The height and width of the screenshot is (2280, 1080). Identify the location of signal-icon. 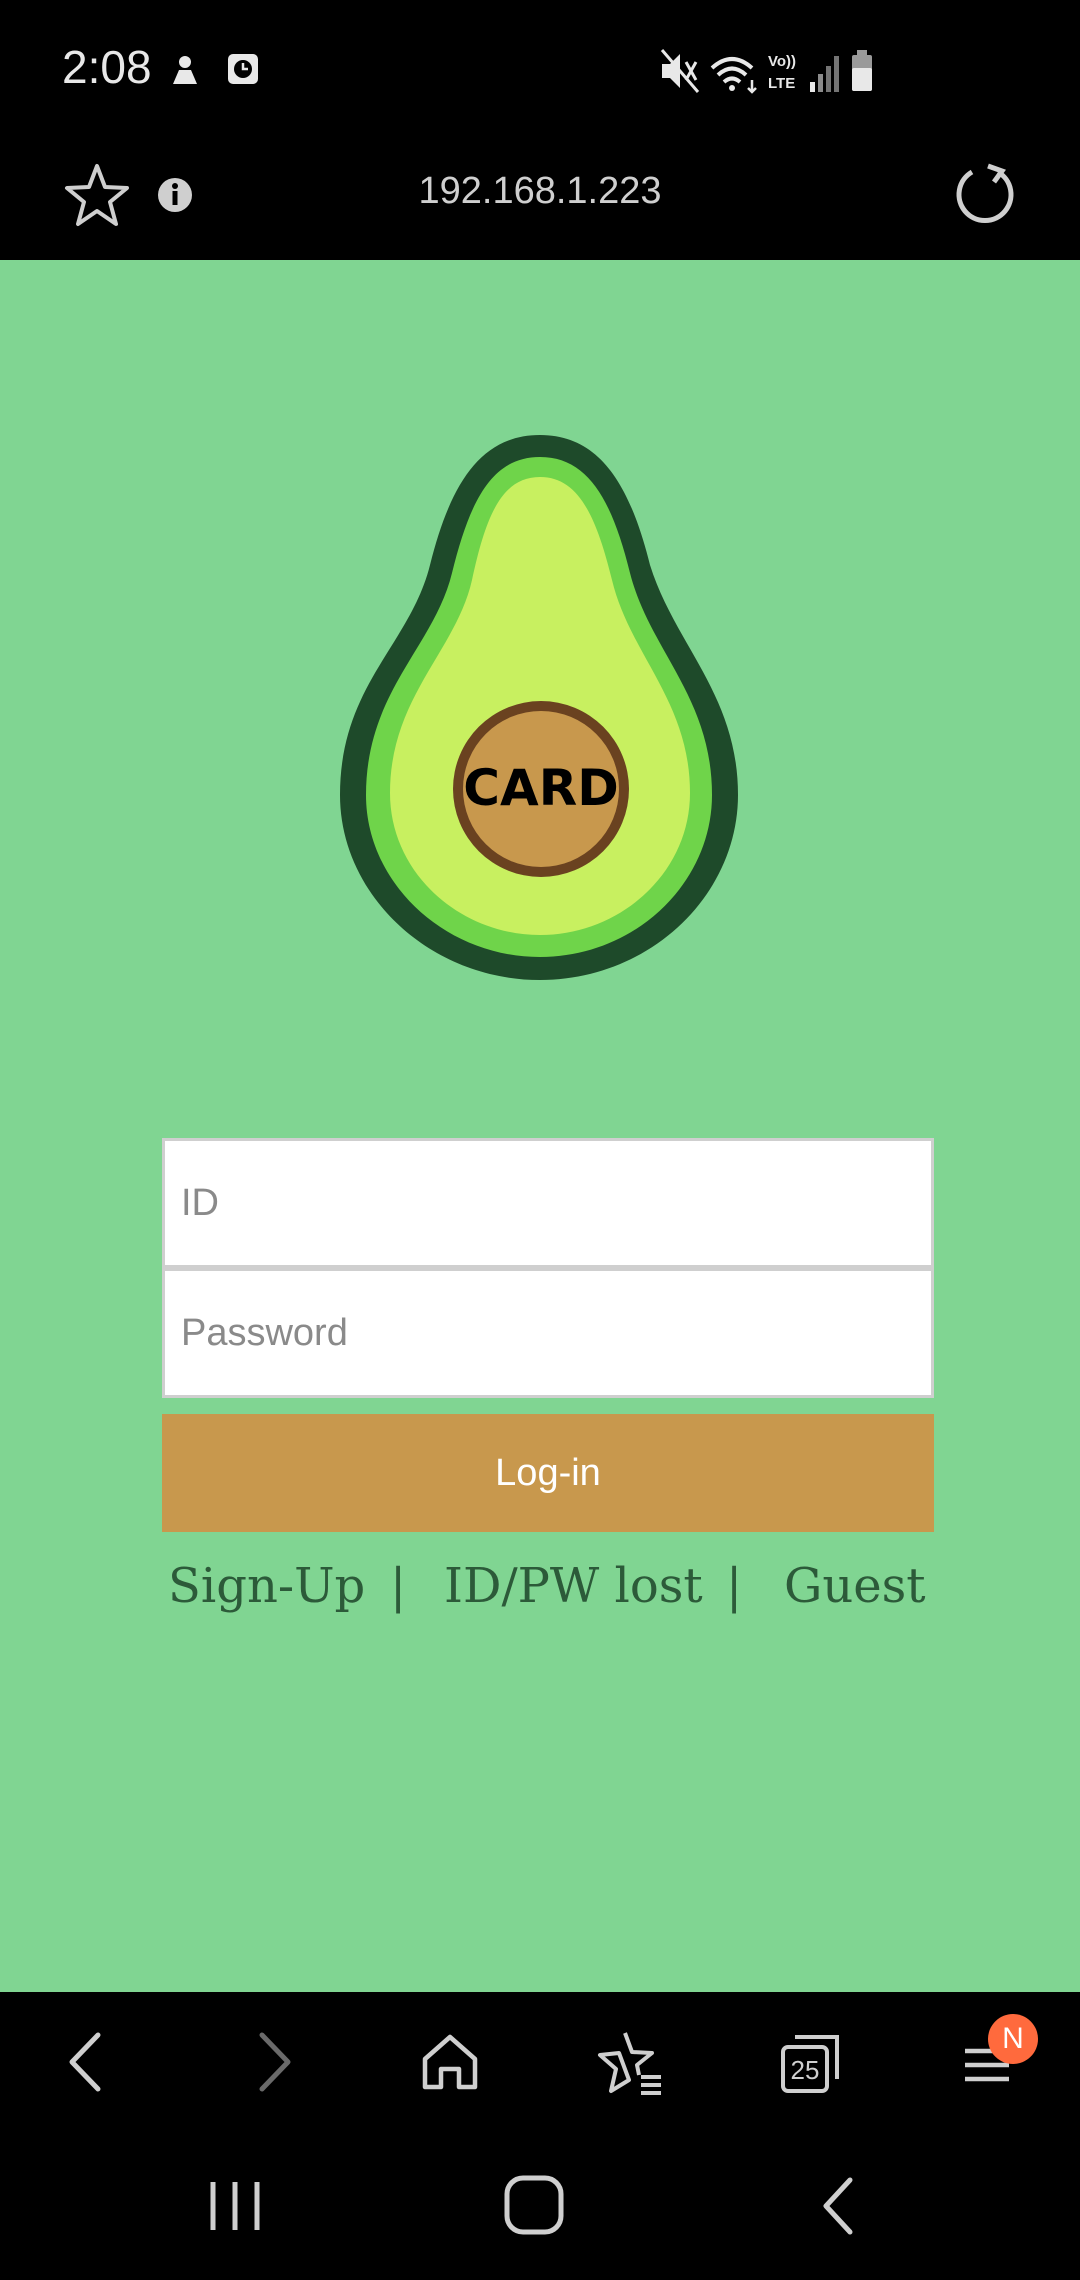
(824, 74).